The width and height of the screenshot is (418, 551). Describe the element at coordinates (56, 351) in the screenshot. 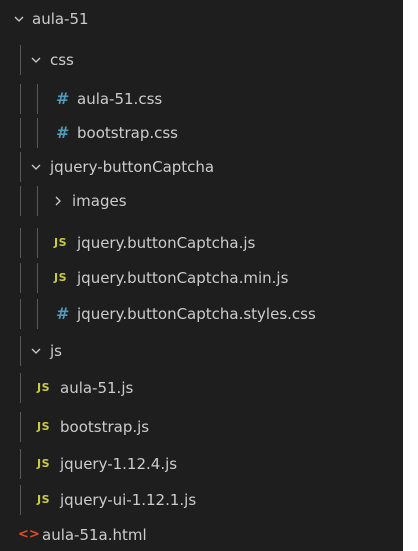

I see `tree-item-label: js` at that location.